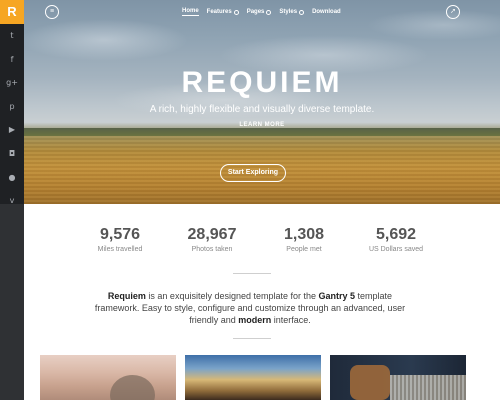 This screenshot has width=500, height=400. What do you see at coordinates (120, 249) in the screenshot?
I see `stat-label: Miles travelled` at bounding box center [120, 249].